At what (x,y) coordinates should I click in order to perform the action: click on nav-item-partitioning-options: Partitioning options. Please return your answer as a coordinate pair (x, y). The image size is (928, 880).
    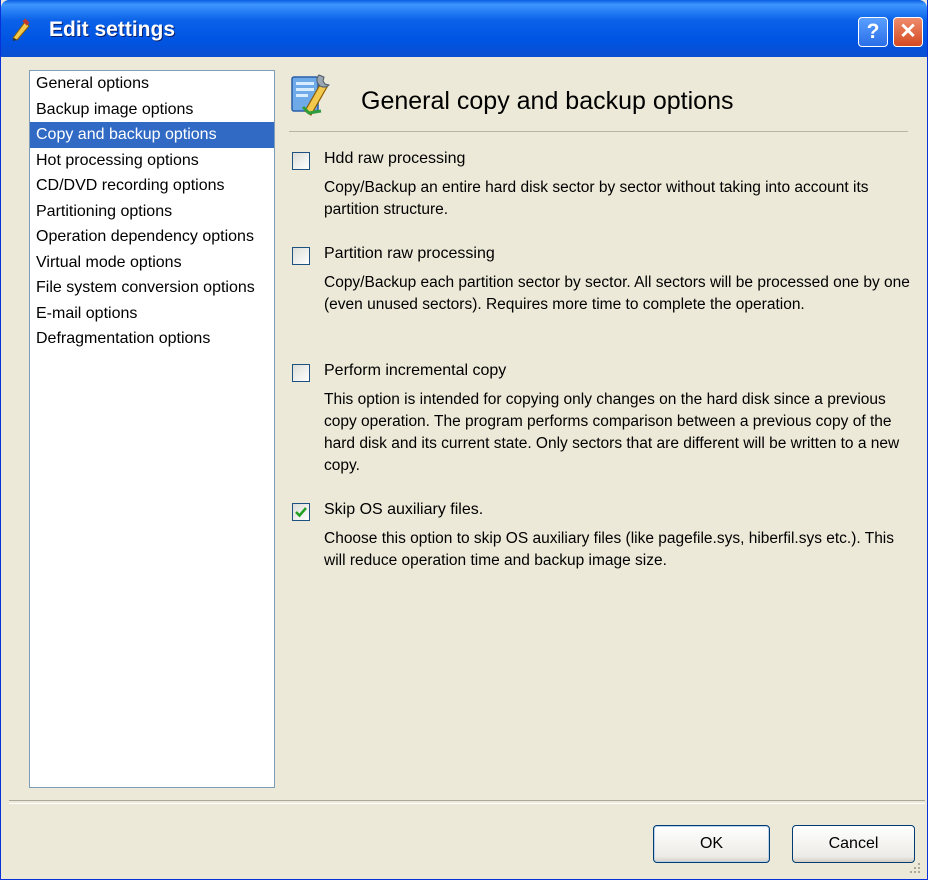
    Looking at the image, I should click on (152, 212).